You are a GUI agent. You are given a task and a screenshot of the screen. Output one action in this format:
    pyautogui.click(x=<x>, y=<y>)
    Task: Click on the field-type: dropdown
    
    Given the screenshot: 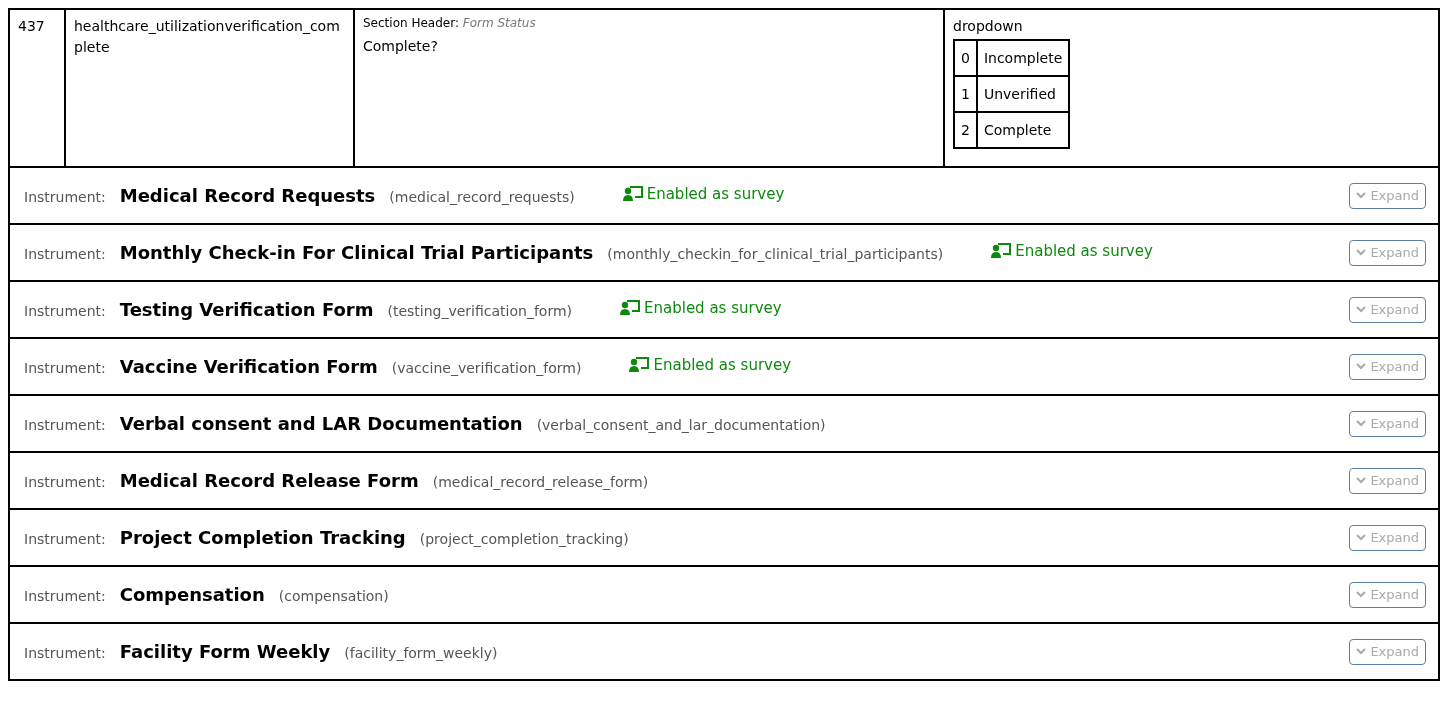 What is the action you would take?
    pyautogui.click(x=988, y=26)
    